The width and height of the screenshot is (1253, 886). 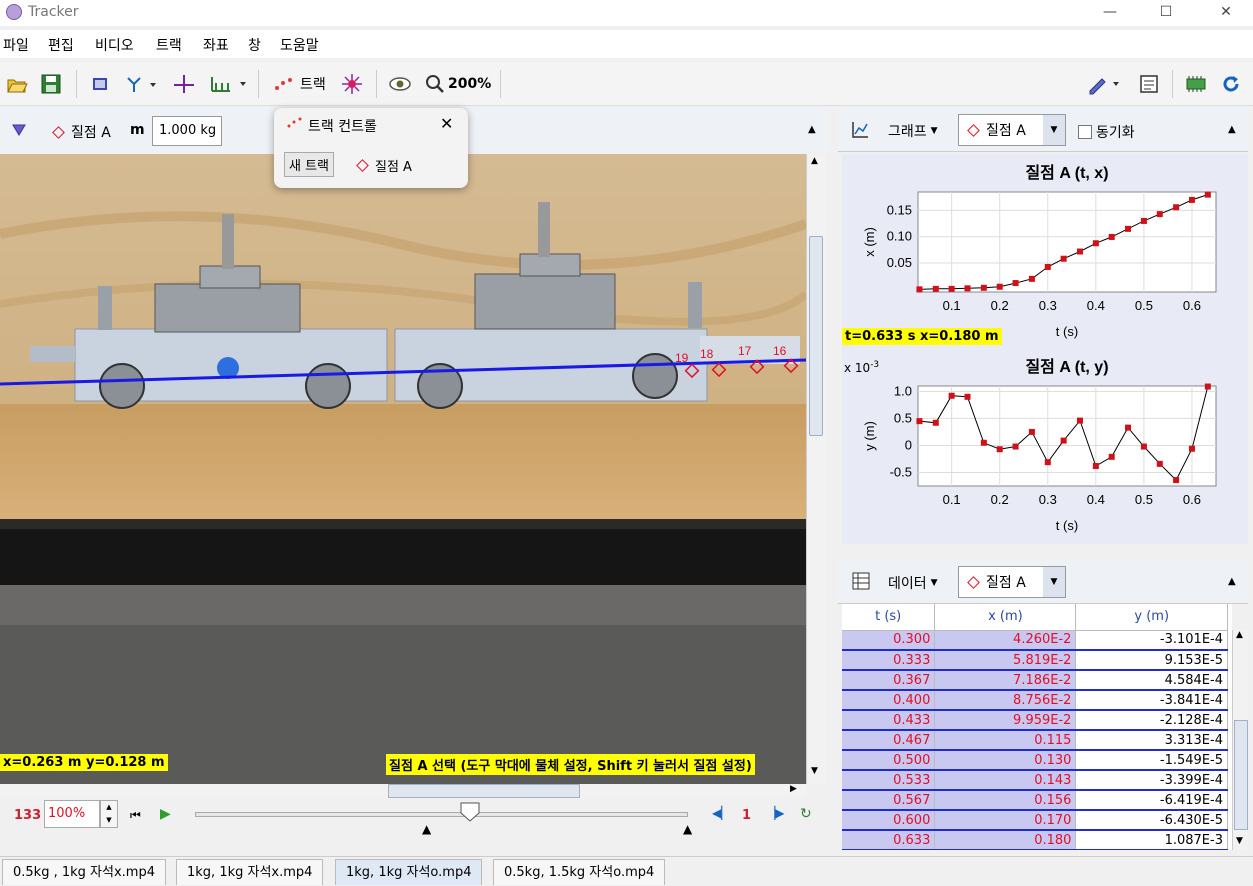 What do you see at coordinates (806, 814) in the screenshot?
I see `loop-icon: ↻` at bounding box center [806, 814].